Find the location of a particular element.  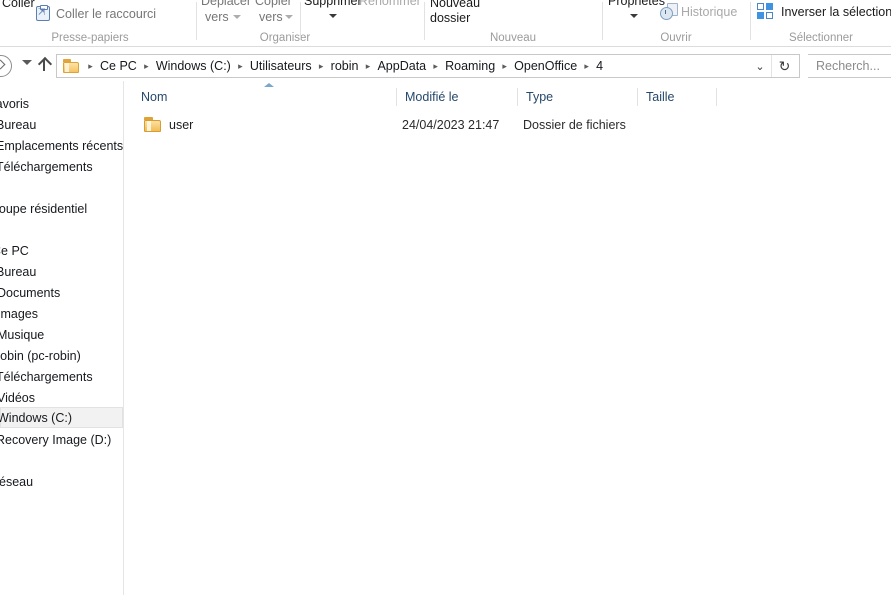

clipboard-shortcut-icon is located at coordinates (43, 12).